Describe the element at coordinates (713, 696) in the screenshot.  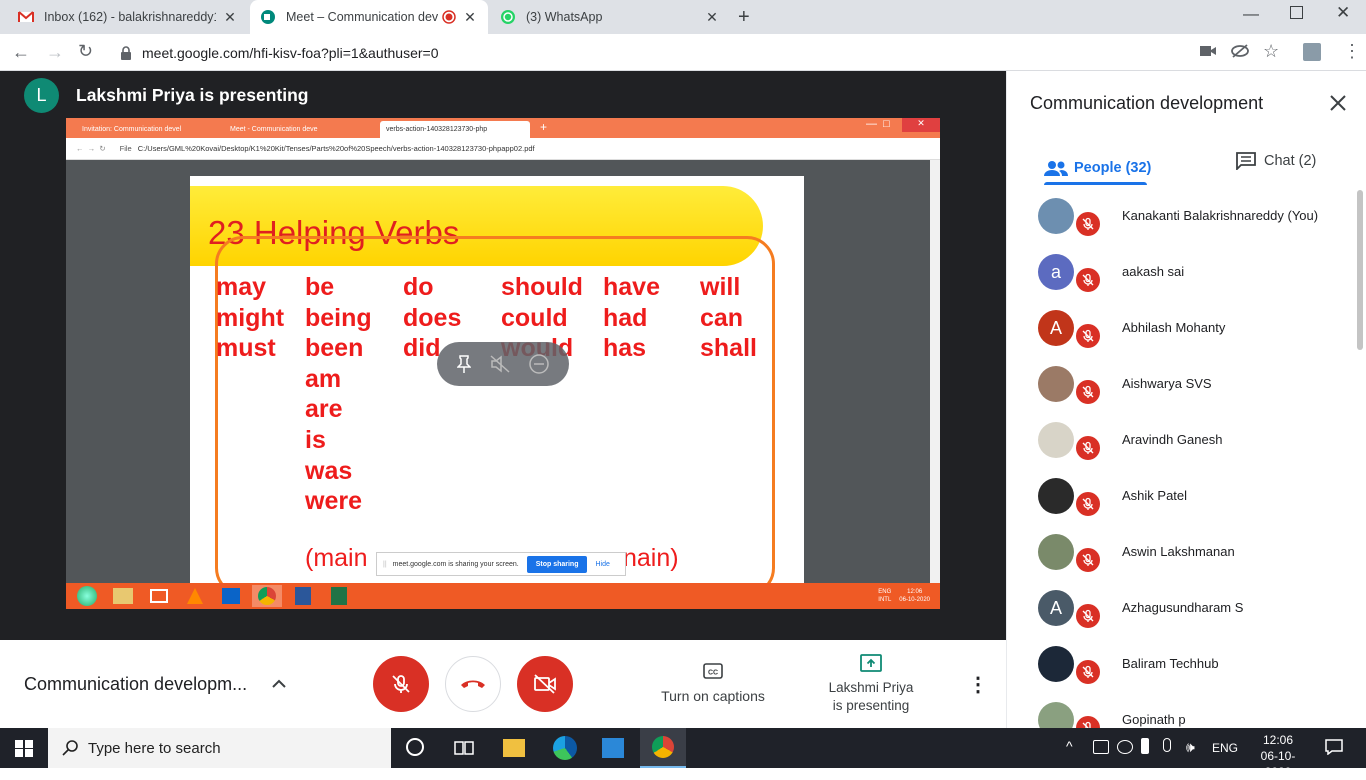
I see `captions-button: Turn on captions` at that location.